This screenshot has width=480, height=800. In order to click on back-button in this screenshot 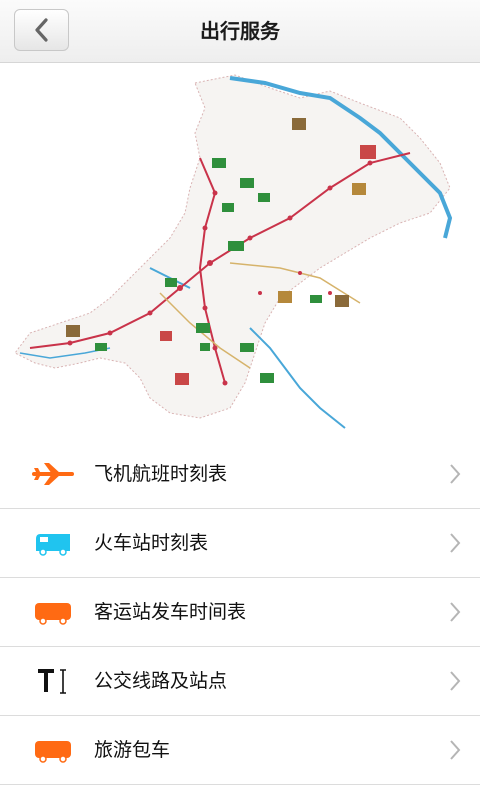, I will do `click(41, 30)`.